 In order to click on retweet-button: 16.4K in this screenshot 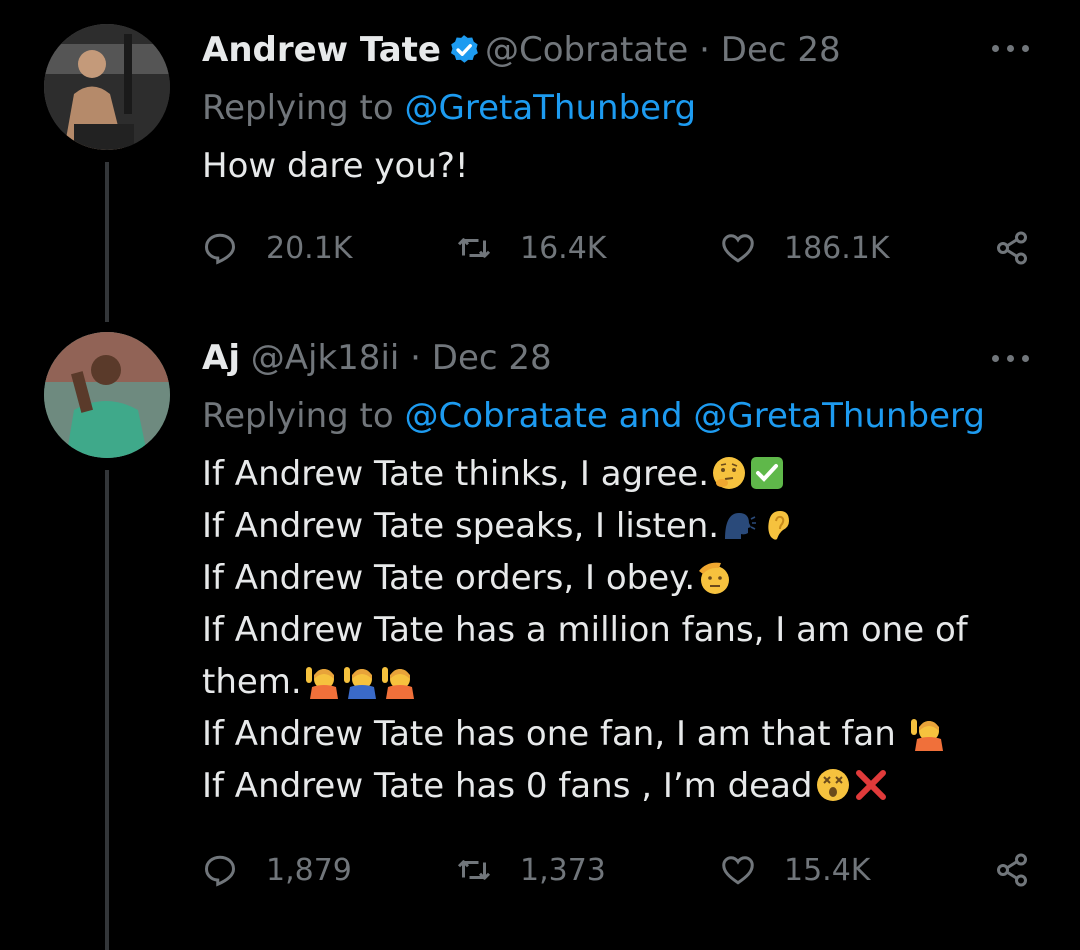, I will do `click(531, 248)`.